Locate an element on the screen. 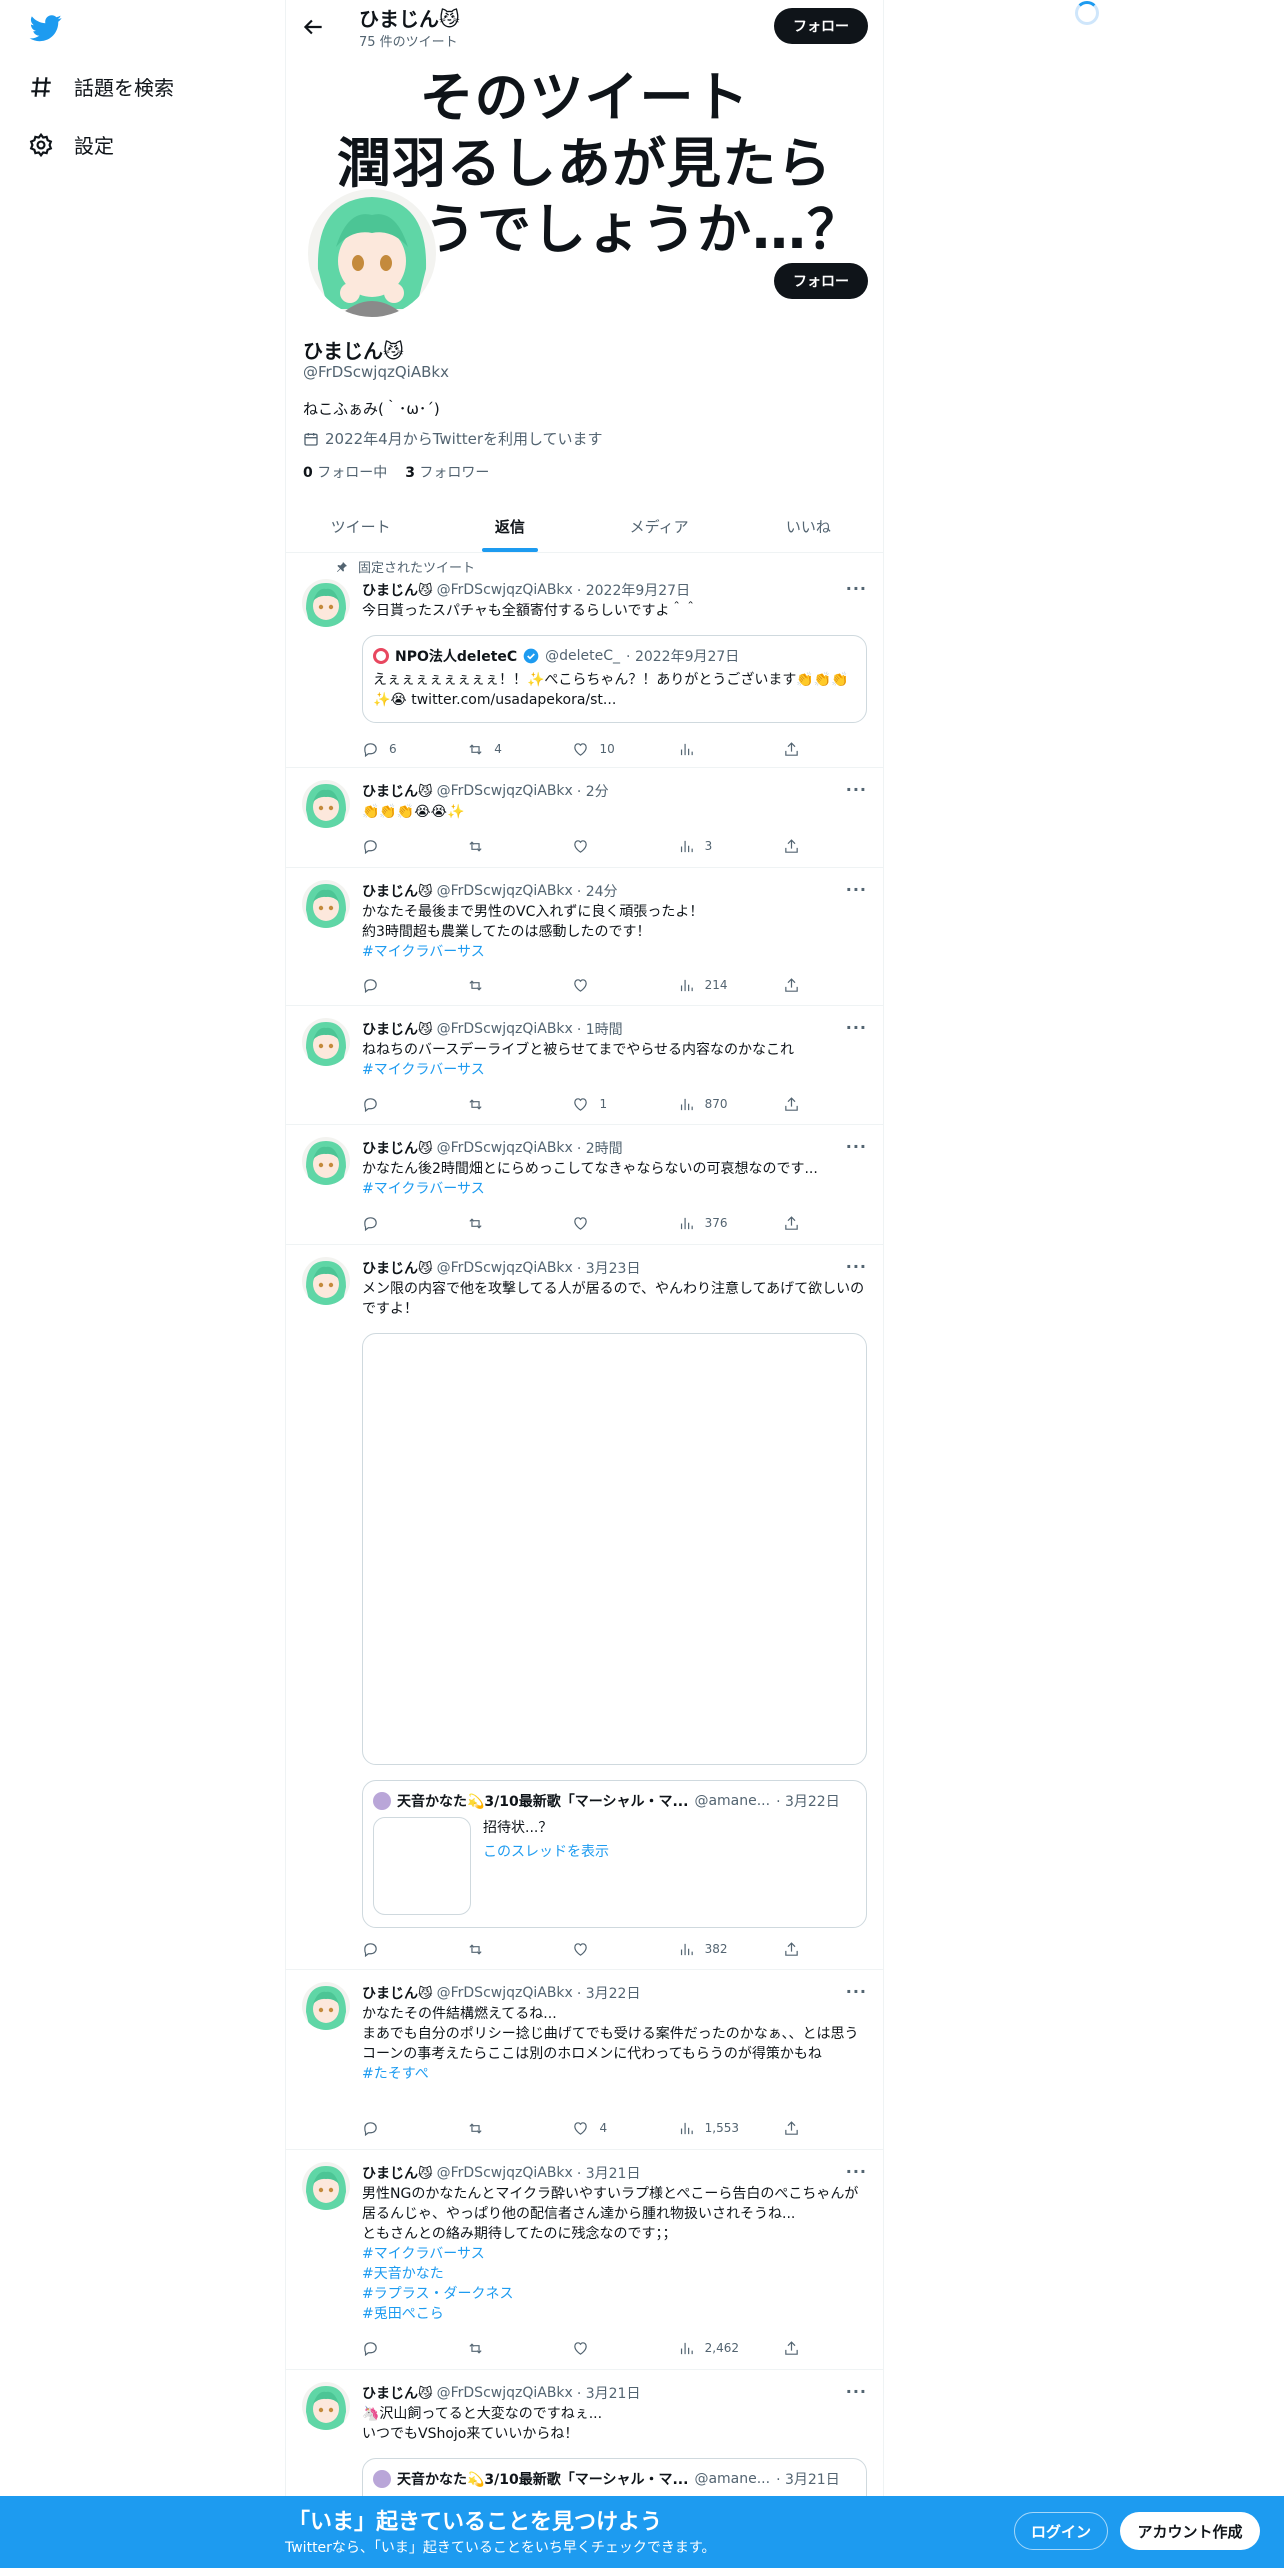 This screenshot has height=2568, width=1284. like-button: 1 is located at coordinates (624, 1104).